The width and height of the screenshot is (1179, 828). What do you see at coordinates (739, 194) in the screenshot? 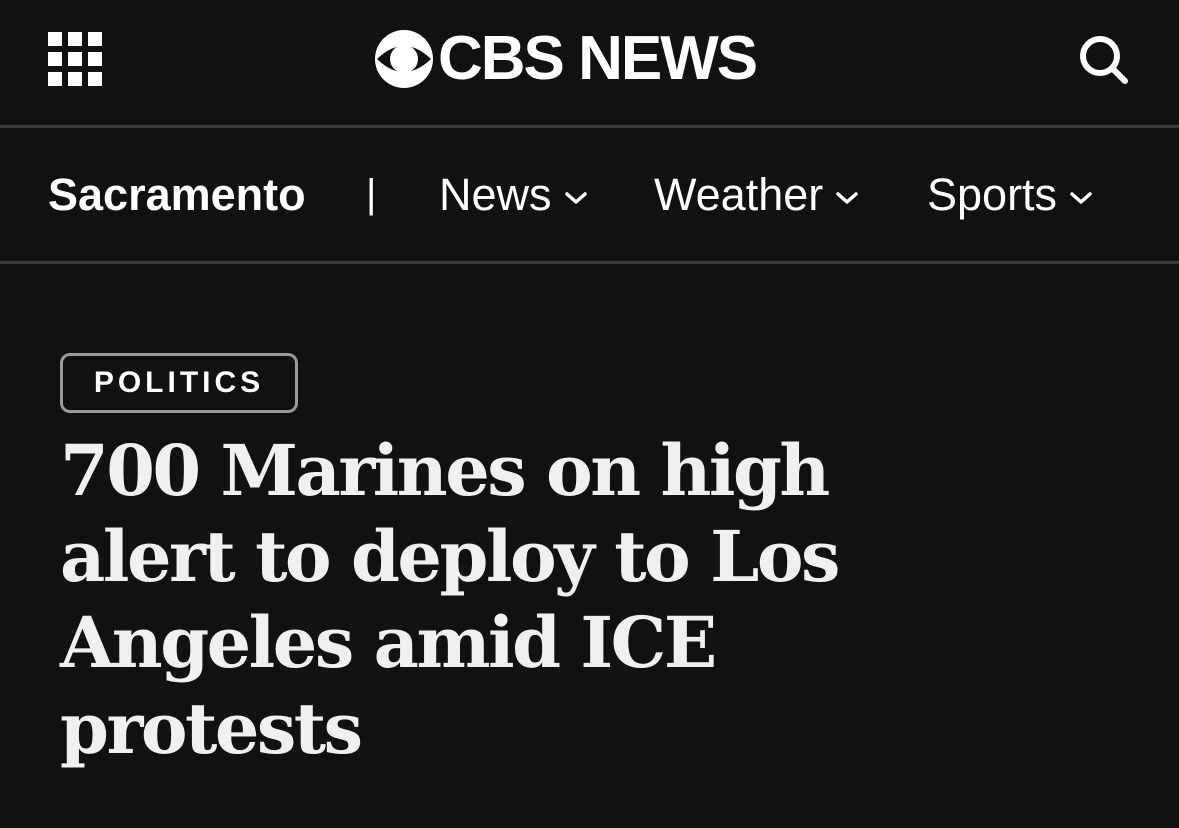
I see `nav-item-label: Weather` at bounding box center [739, 194].